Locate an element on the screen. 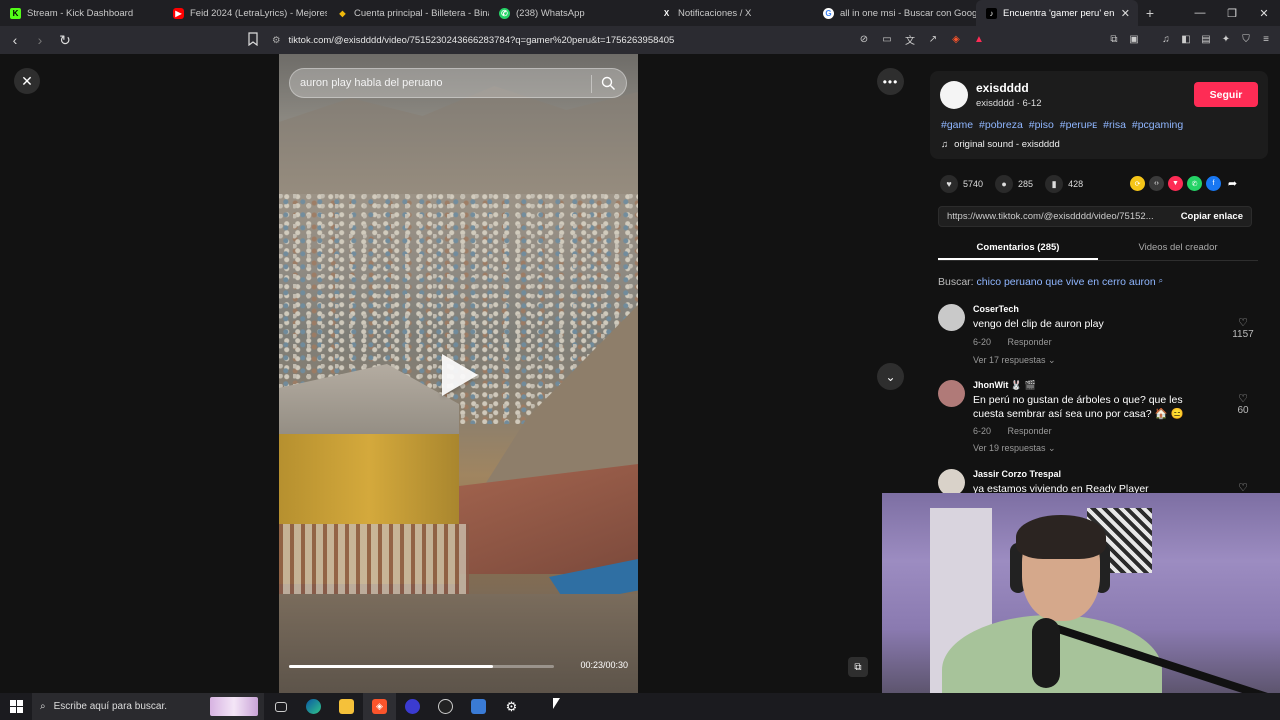  tab-x-notifications: X Notificaciones / X is located at coordinates (732, 13).